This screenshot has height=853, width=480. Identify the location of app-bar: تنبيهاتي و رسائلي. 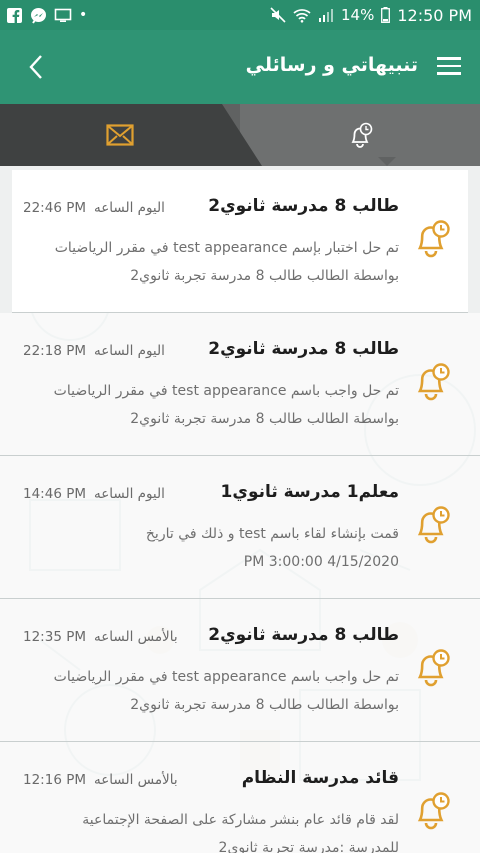
(240, 67).